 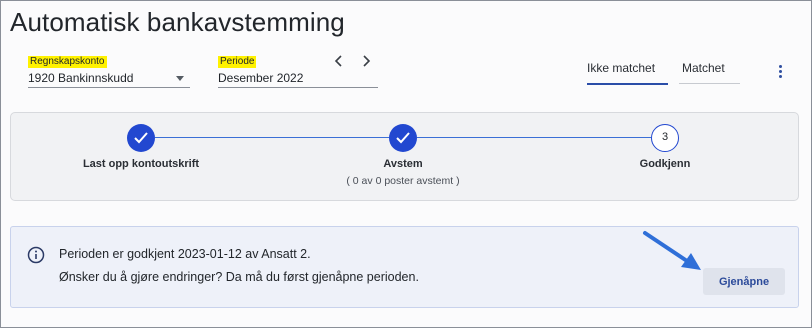 I want to click on tab-inactive-underline, so click(x=709, y=83).